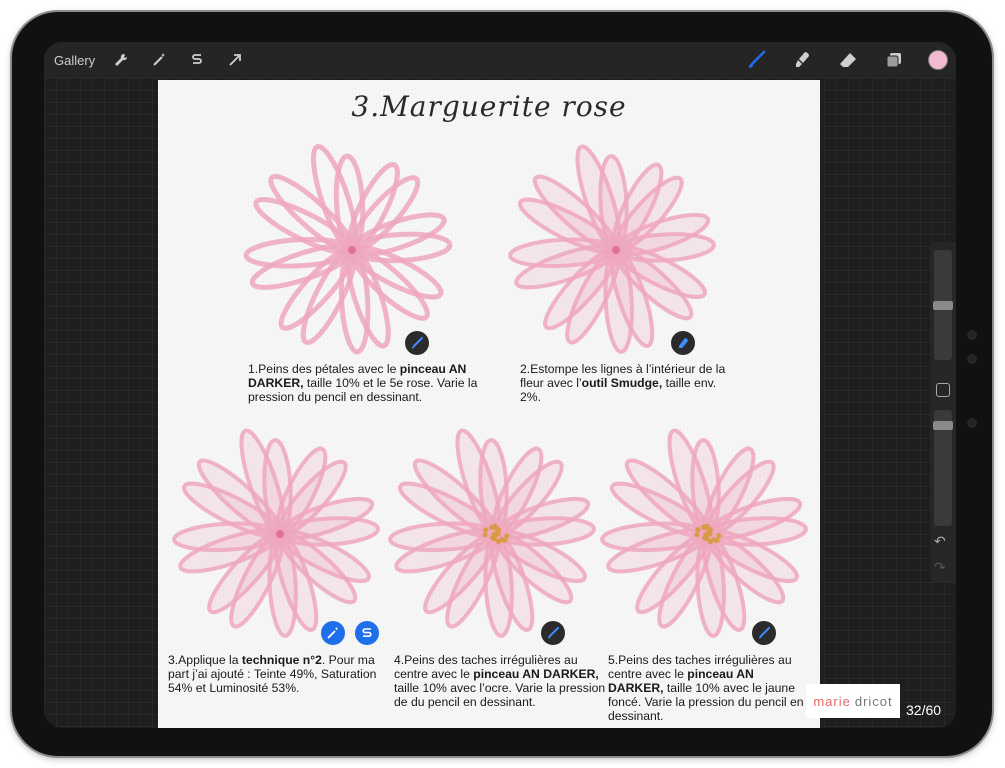  Describe the element at coordinates (940, 542) in the screenshot. I see `undo-icon: ↶` at that location.